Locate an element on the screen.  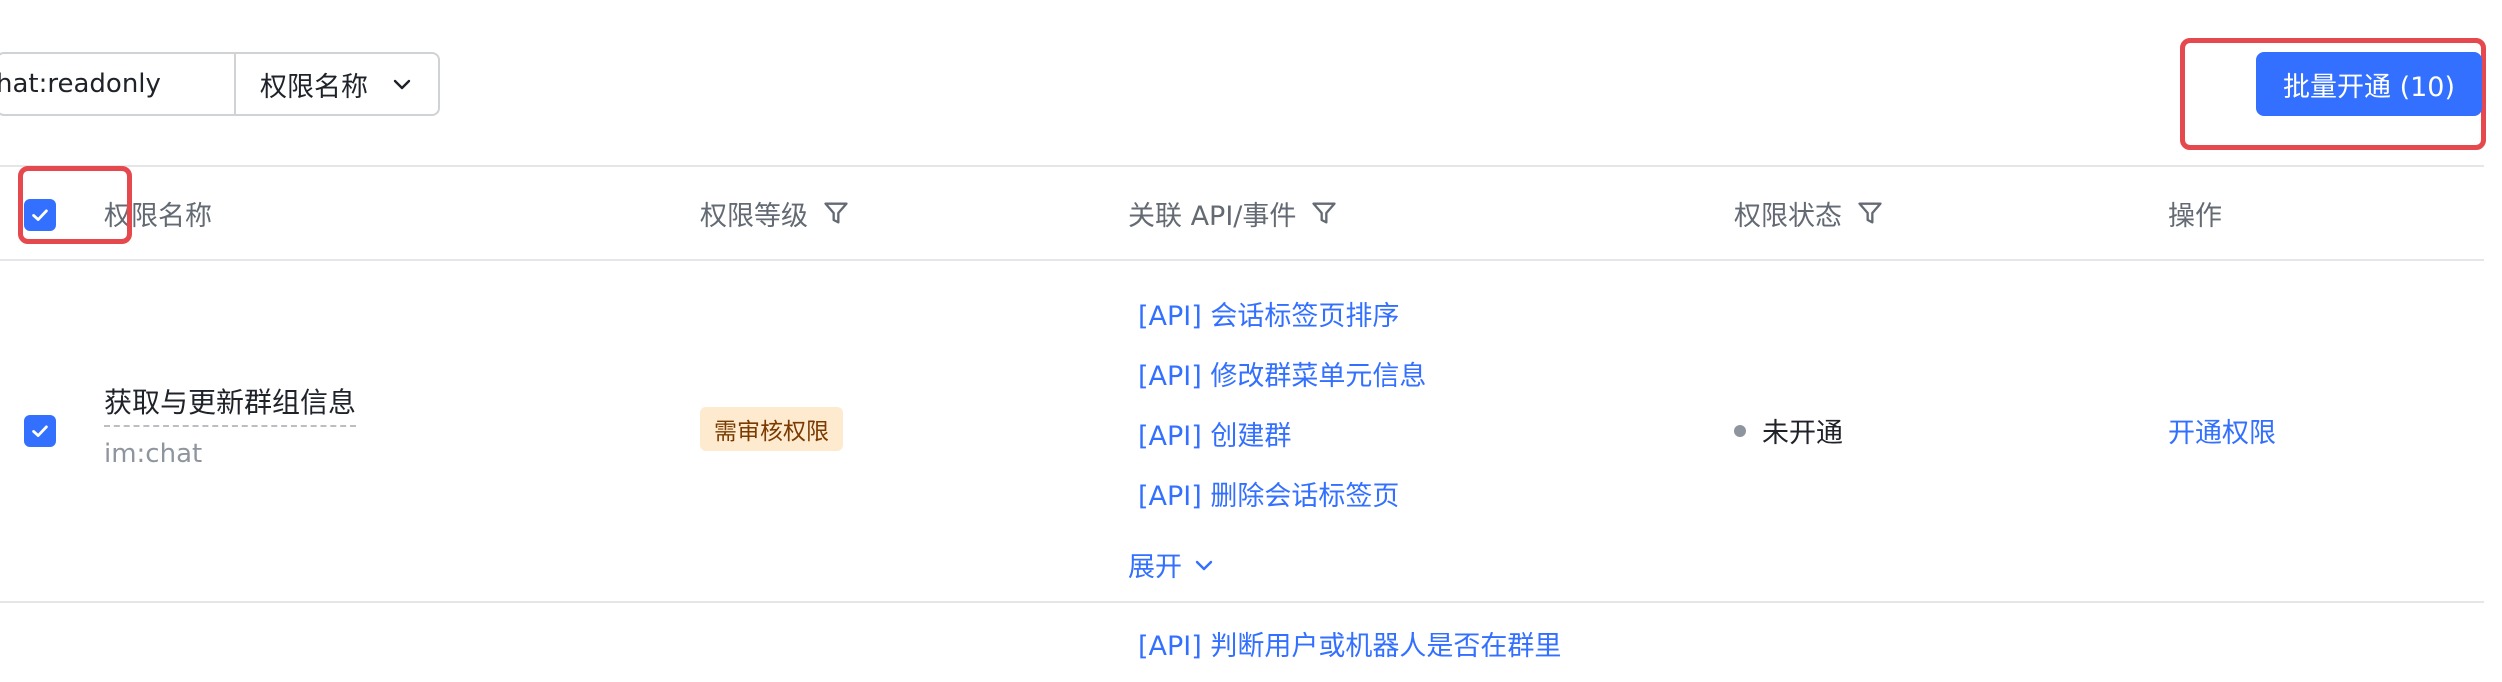
column-header-level: 权限等级 is located at coordinates (775, 213).